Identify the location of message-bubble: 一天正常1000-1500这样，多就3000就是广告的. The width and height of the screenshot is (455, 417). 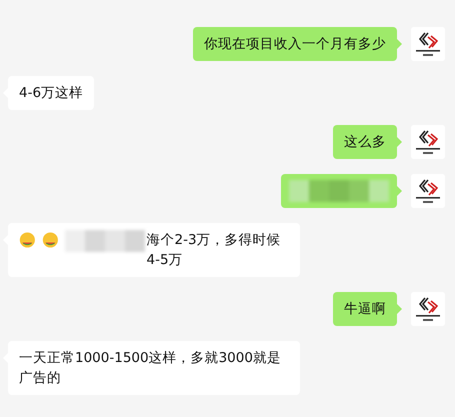
(154, 368).